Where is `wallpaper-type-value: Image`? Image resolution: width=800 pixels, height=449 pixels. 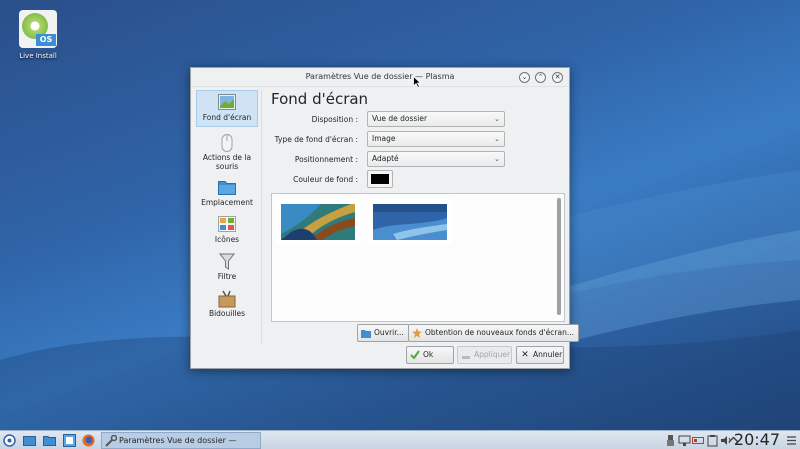 wallpaper-type-value: Image is located at coordinates (384, 138).